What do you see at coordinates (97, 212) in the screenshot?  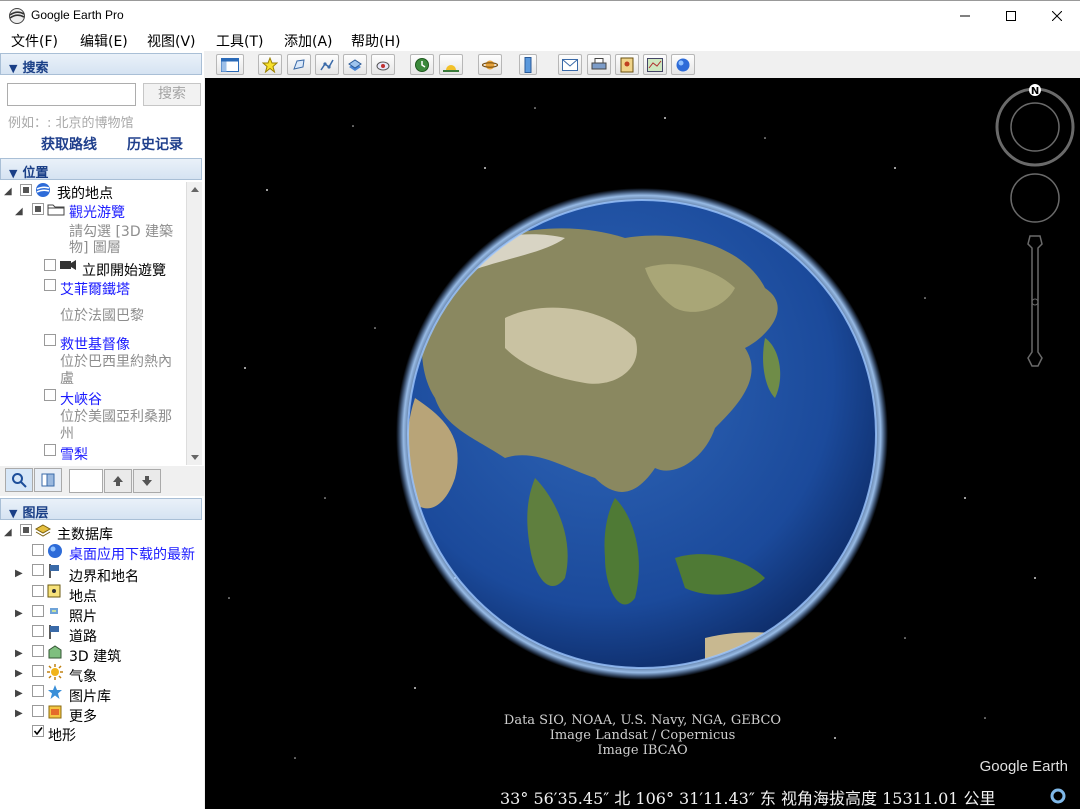 I see `tree-item-sightseeing: 觀光游覽` at bounding box center [97, 212].